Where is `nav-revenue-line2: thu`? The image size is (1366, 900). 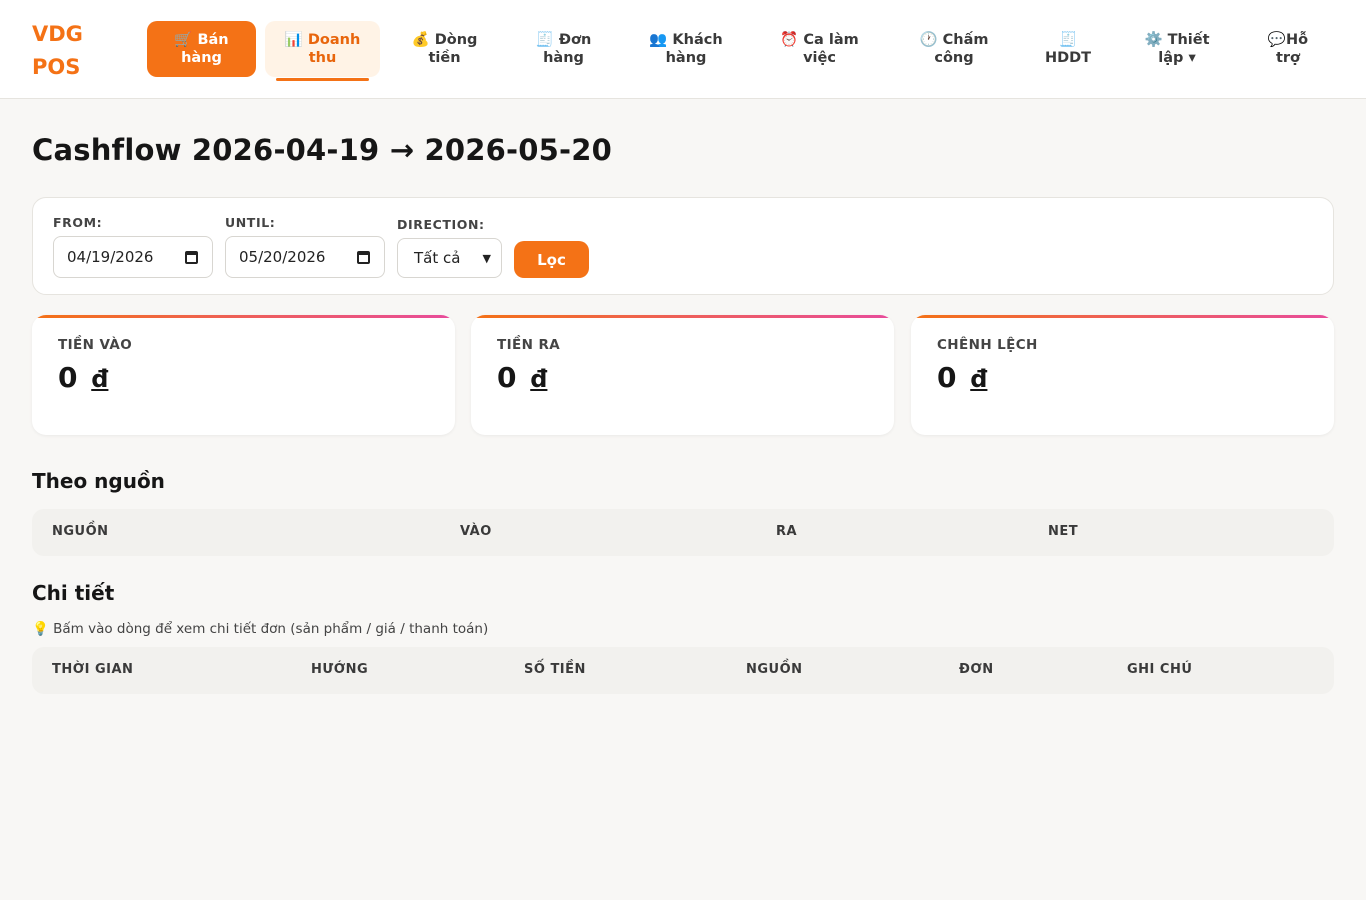
nav-revenue-line2: thu is located at coordinates (322, 58).